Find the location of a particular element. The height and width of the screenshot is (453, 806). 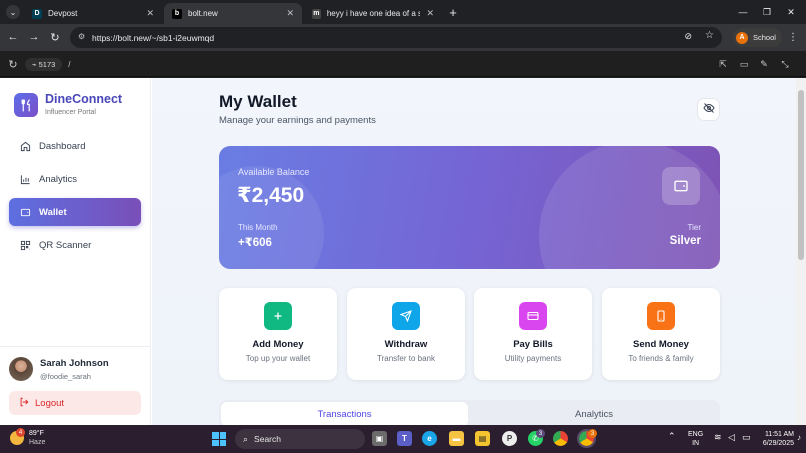

sticky-notes-icon: ▤ is located at coordinates (482, 438).